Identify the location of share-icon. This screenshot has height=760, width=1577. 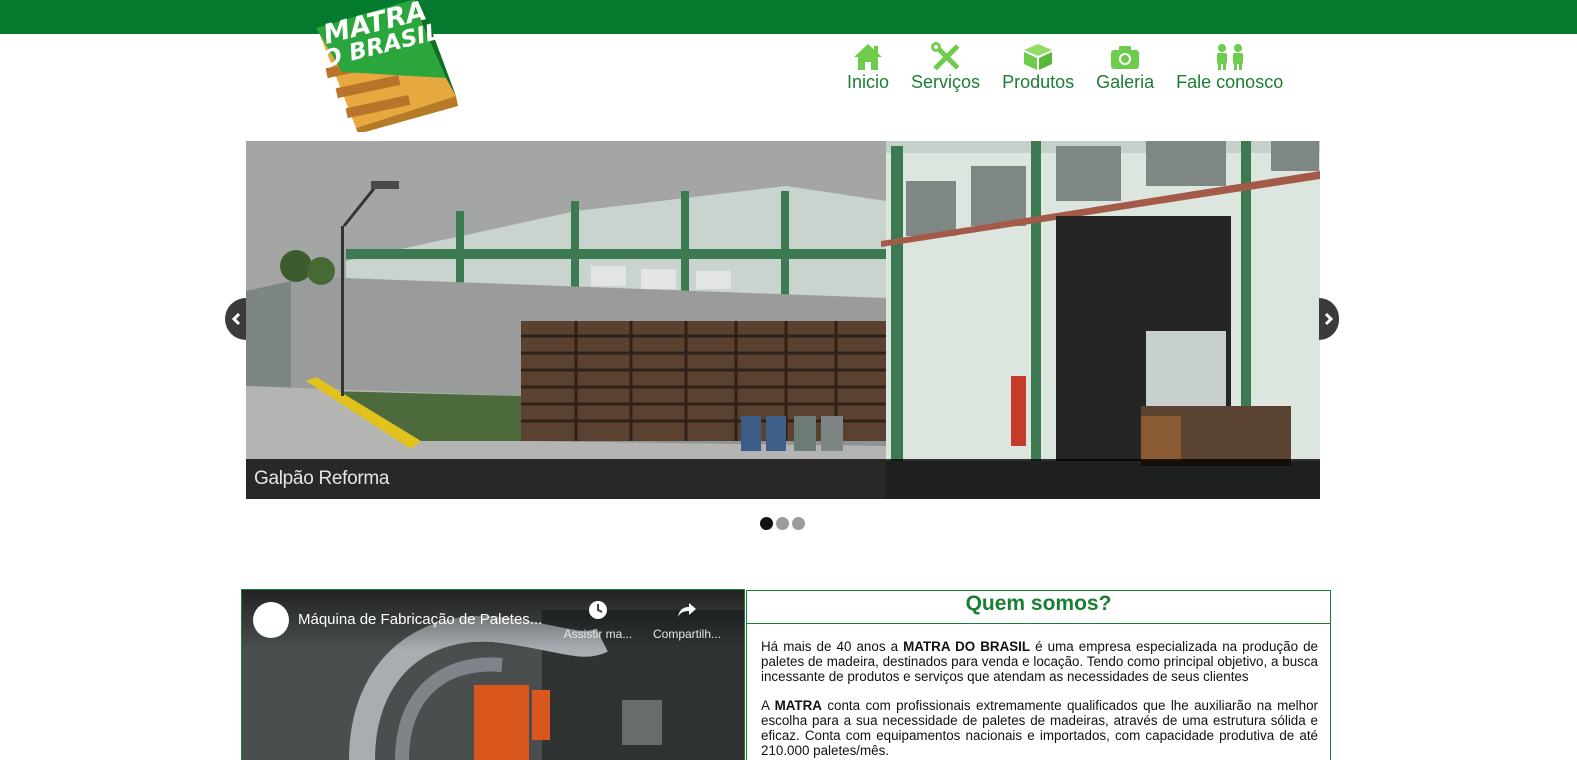
(687, 610).